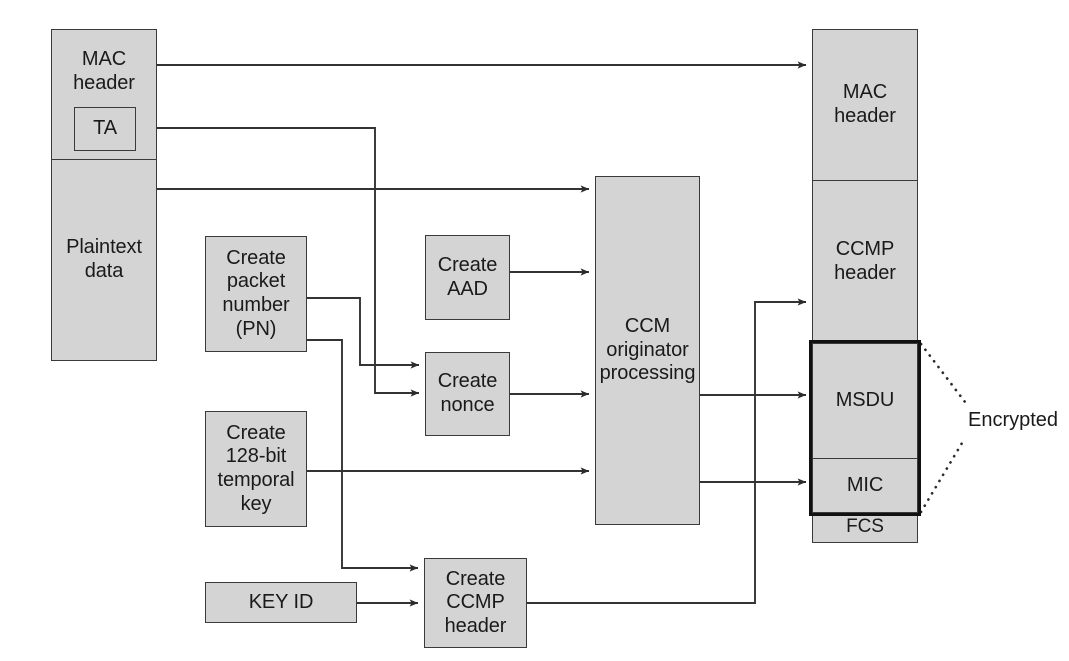 Image resolution: width=1069 pixels, height=661 pixels. I want to click on left-mac-header-label: MAC header, so click(104, 71).